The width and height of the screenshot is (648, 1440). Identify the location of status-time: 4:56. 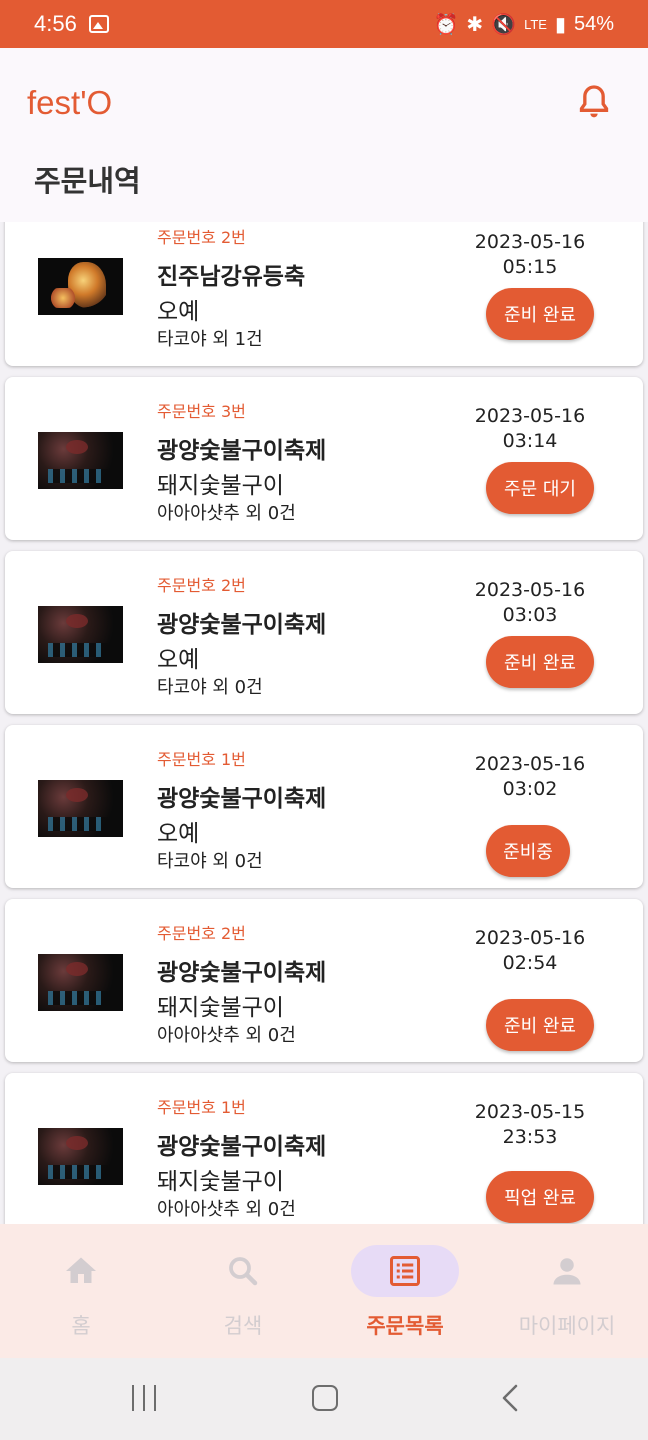
(55, 23).